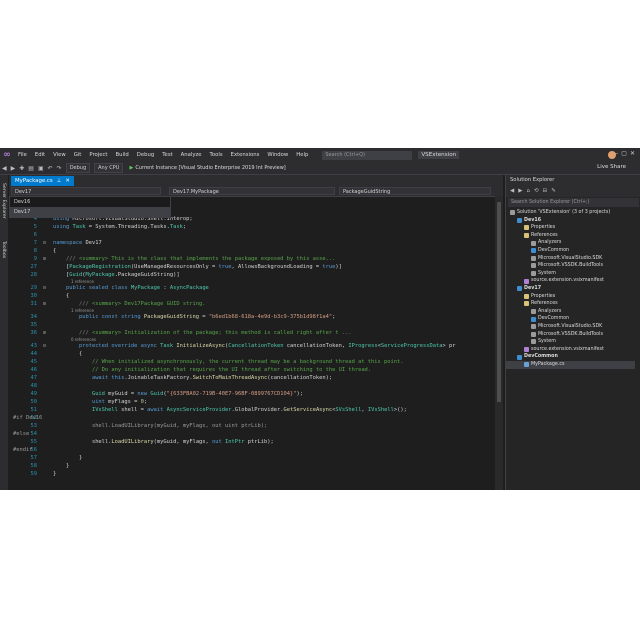 Image resolution: width=640 pixels, height=640 pixels. I want to click on menu-item-window: Window, so click(277, 155).